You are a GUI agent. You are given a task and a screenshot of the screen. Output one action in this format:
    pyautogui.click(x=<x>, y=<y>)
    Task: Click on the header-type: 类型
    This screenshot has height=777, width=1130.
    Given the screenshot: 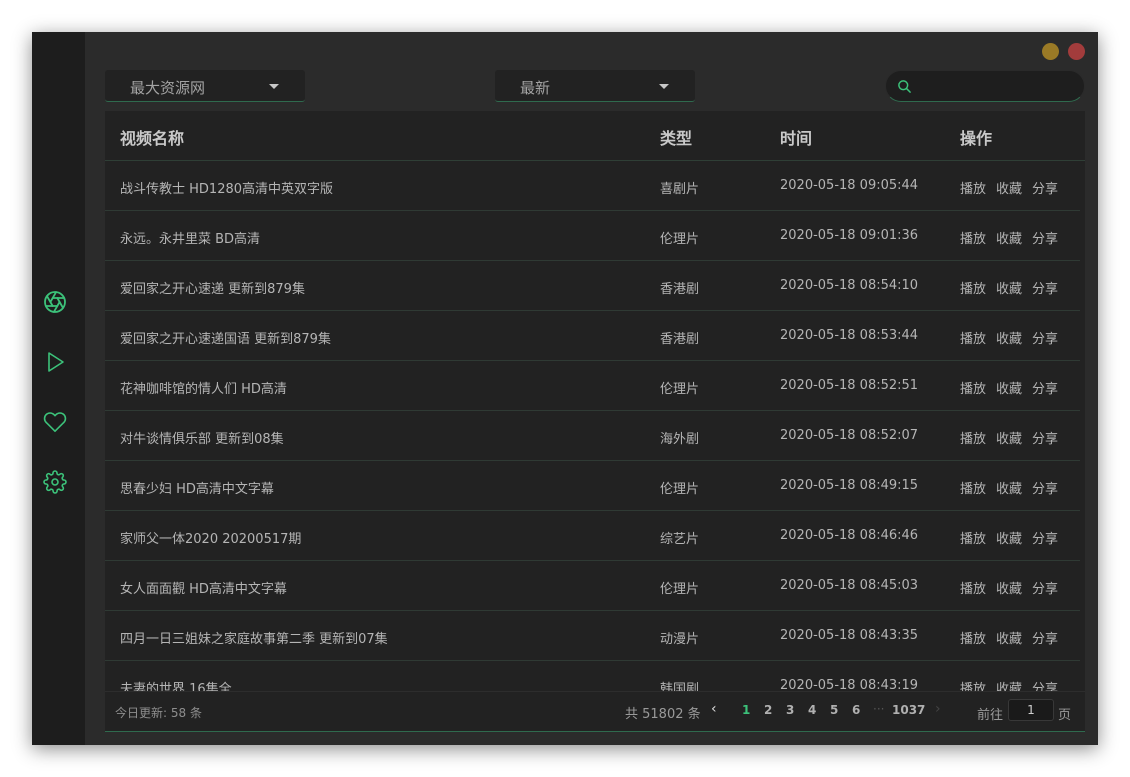 What is the action you would take?
    pyautogui.click(x=676, y=138)
    